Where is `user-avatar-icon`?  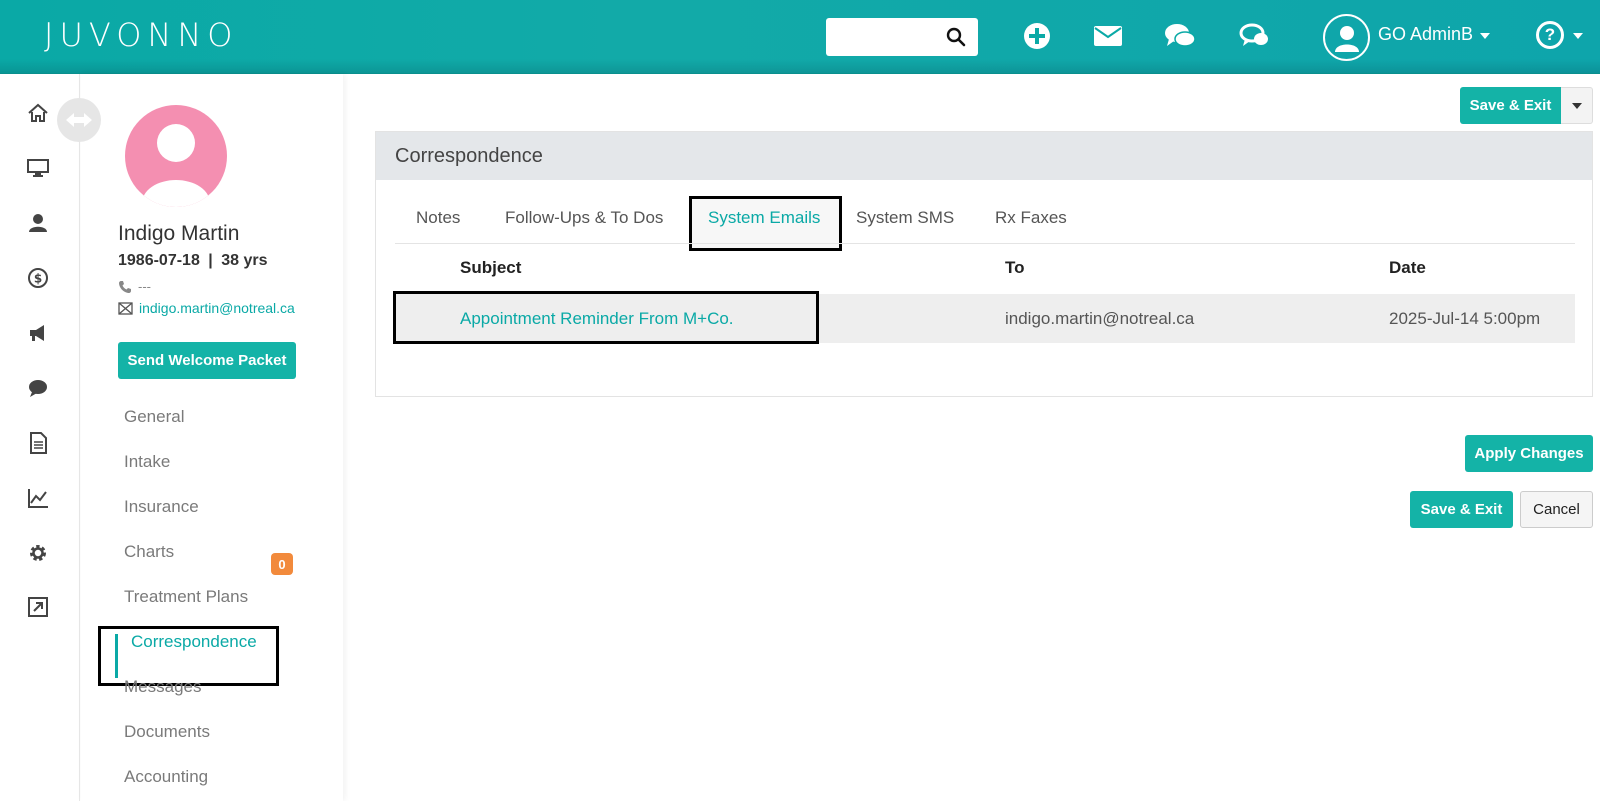
user-avatar-icon is located at coordinates (1346, 37).